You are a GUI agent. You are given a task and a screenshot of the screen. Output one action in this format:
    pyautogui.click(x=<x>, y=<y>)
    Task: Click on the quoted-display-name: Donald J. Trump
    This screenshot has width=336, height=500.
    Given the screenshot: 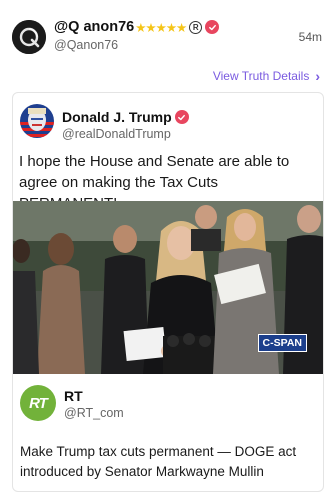 What is the action you would take?
    pyautogui.click(x=117, y=117)
    